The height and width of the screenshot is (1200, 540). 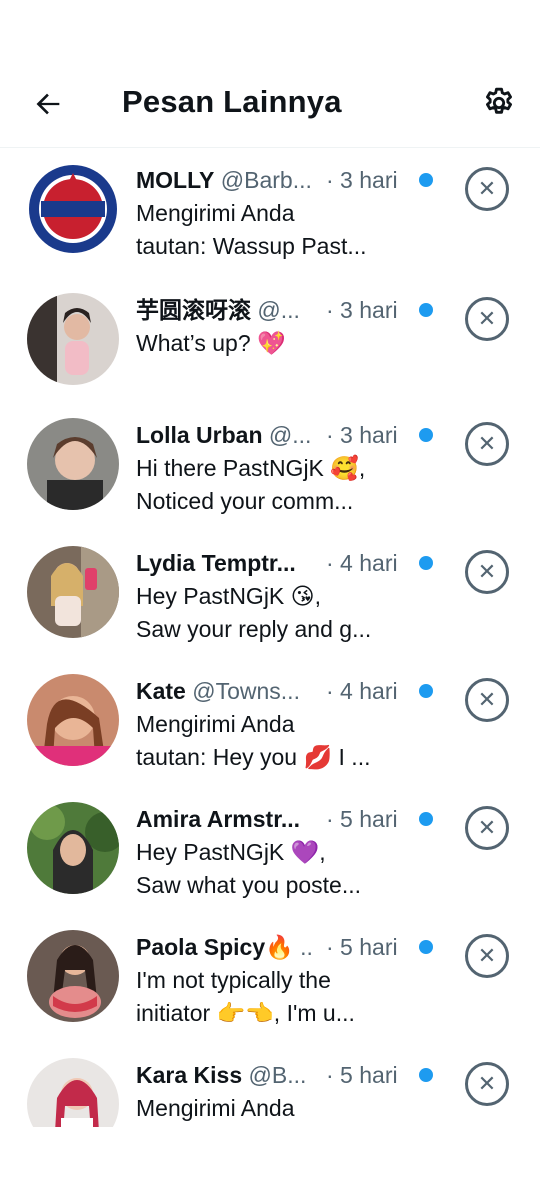 I want to click on conversation-row: 芋圆滚呀滚 @... · 3 hari What’s up? 💖 ✕, so click(x=270, y=343).